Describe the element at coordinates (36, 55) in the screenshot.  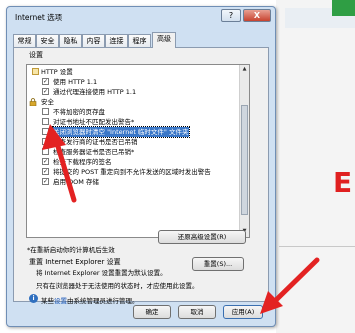
I see `settings-heading: 设置` at that location.